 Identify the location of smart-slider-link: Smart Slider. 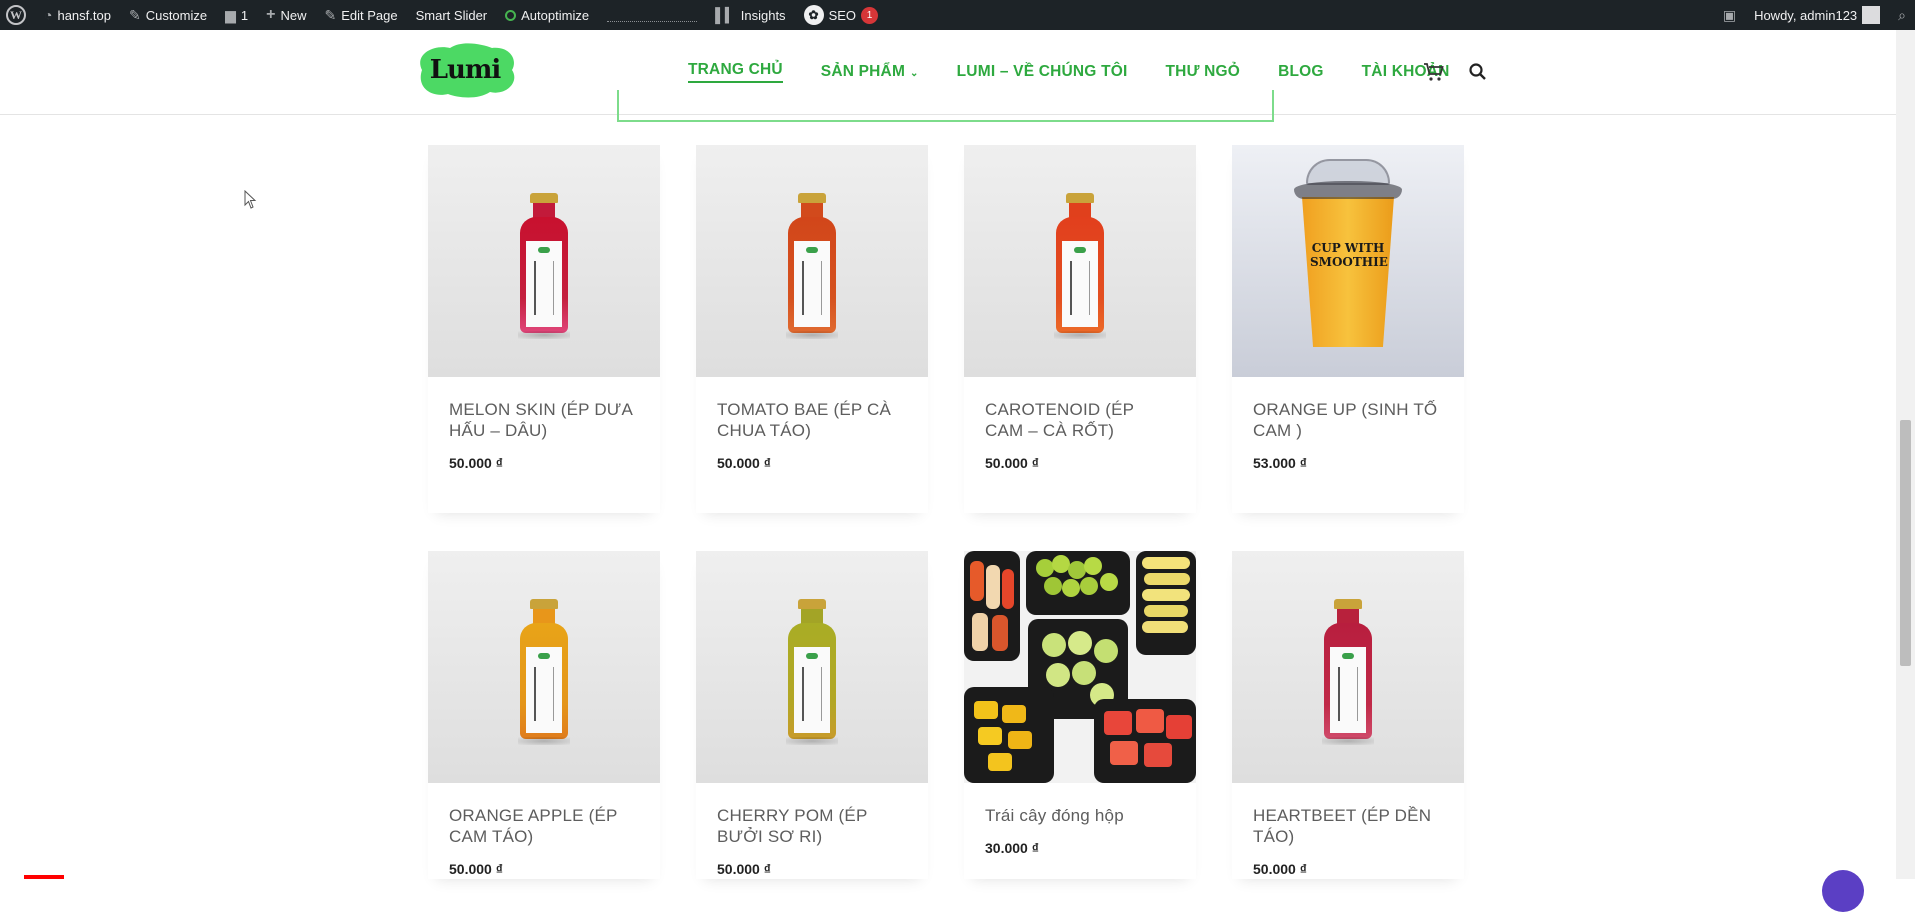
(452, 15).